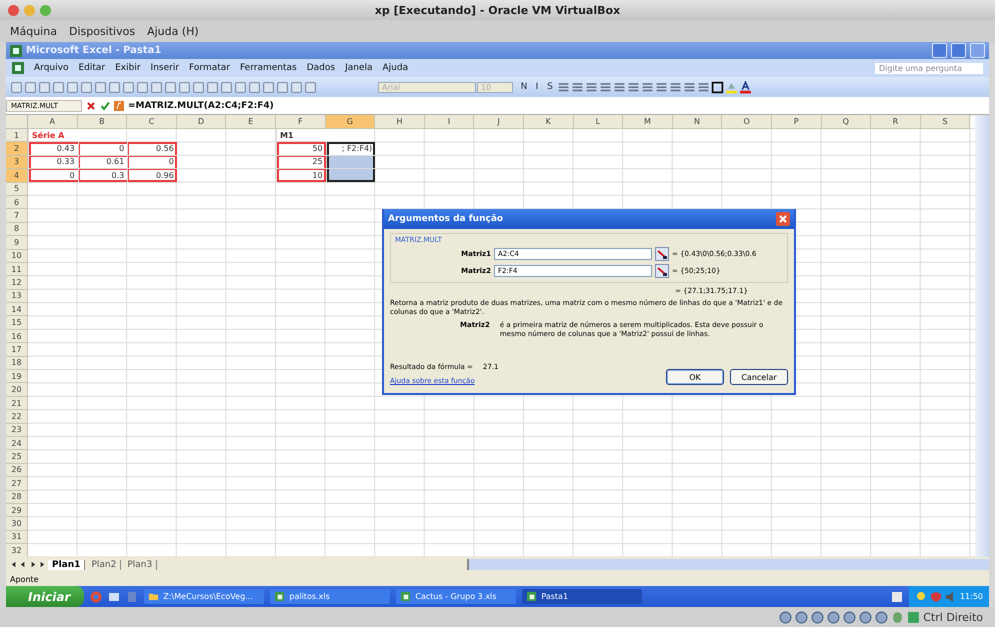  I want to click on column-header: R, so click(896, 122).